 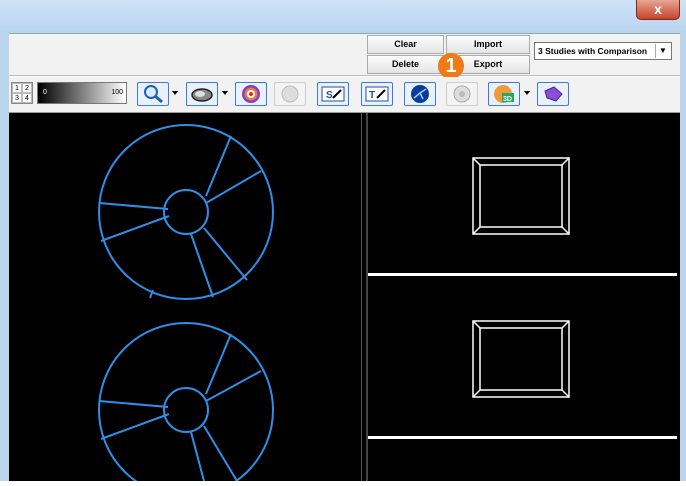 I want to click on svg-text: S, so click(x=329, y=95).